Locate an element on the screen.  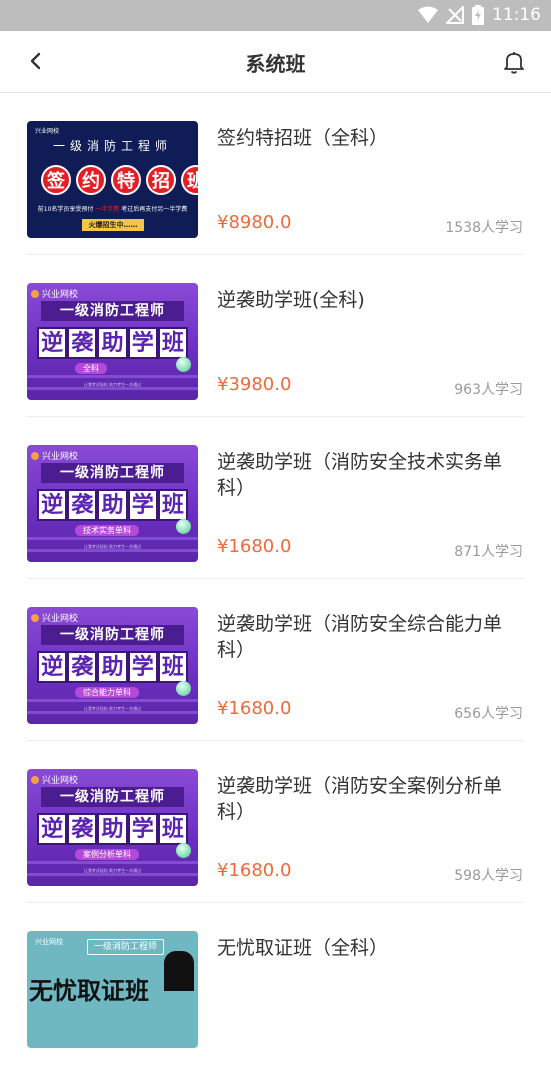
learner-count: 1538人学习 is located at coordinates (484, 228).